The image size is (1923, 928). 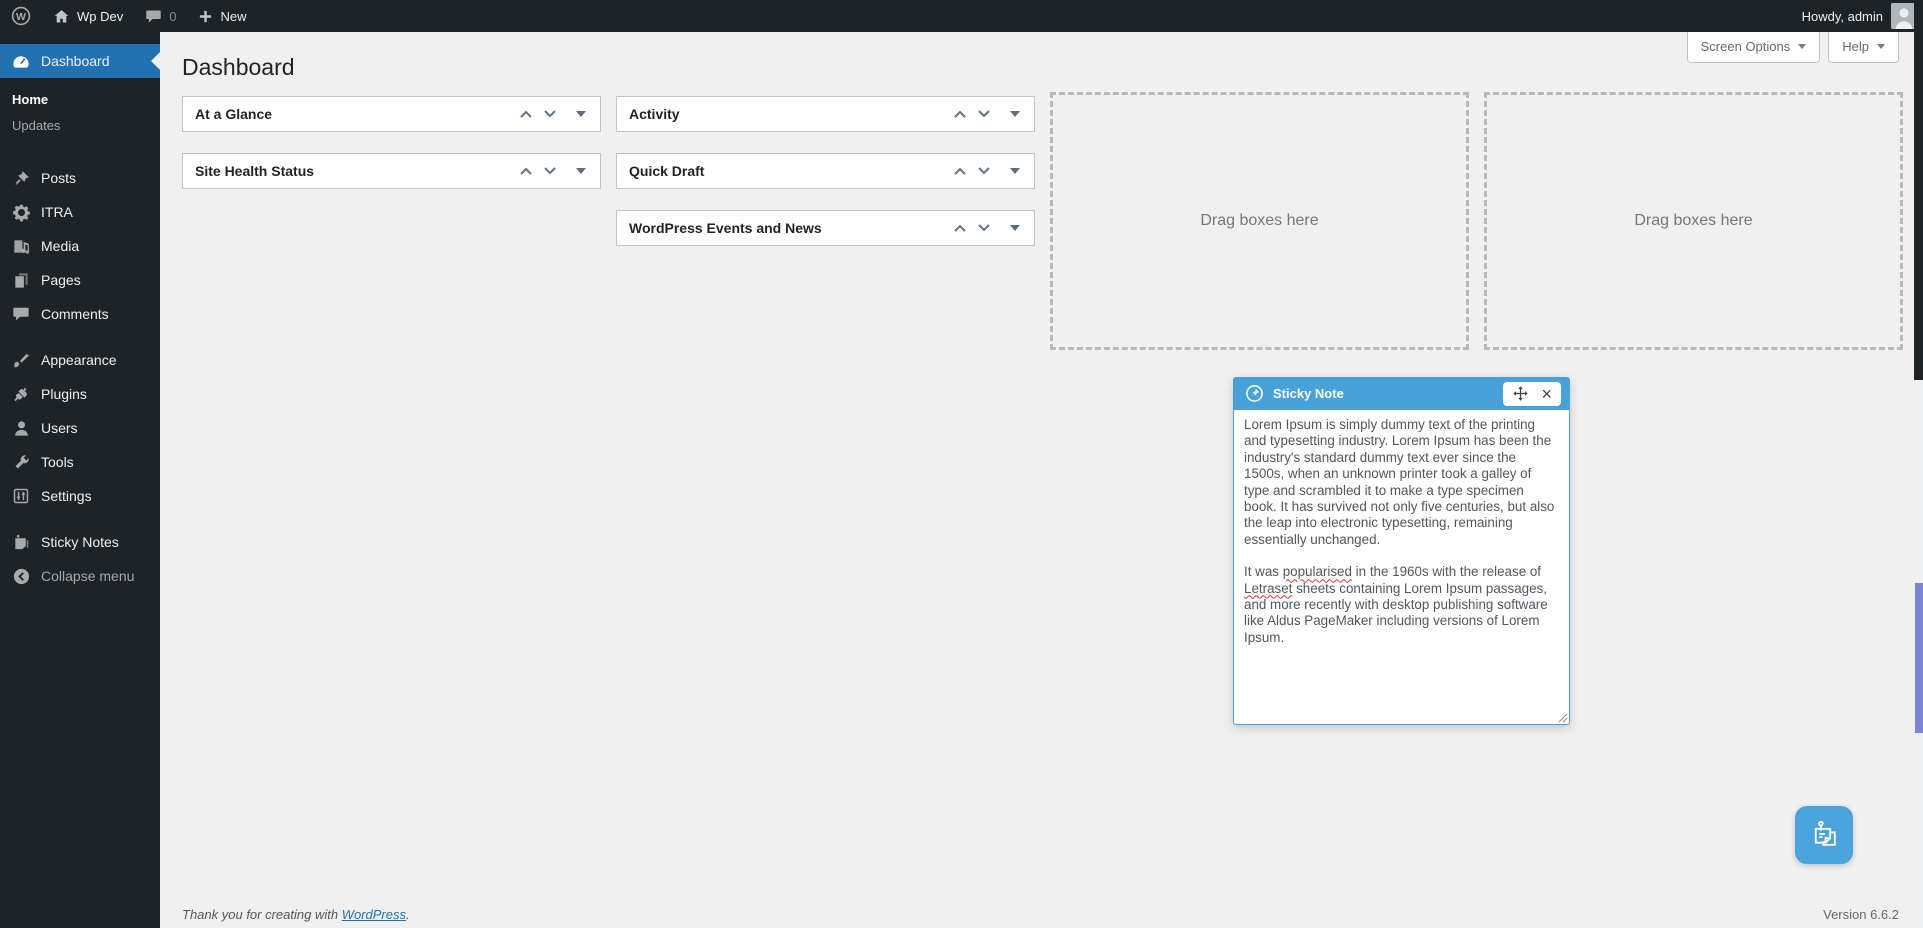 I want to click on sidebar-item-settings: Settings, so click(x=80, y=496).